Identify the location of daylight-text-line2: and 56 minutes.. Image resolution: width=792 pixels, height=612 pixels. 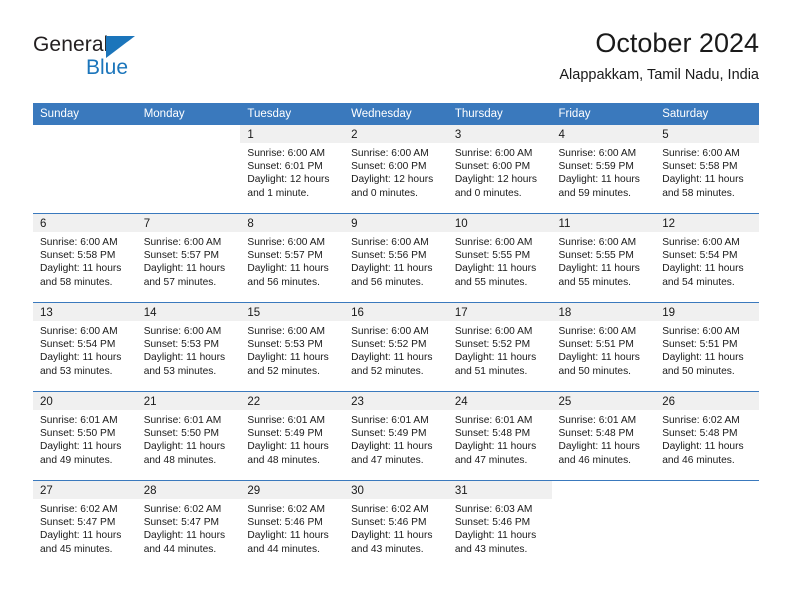
(283, 282).